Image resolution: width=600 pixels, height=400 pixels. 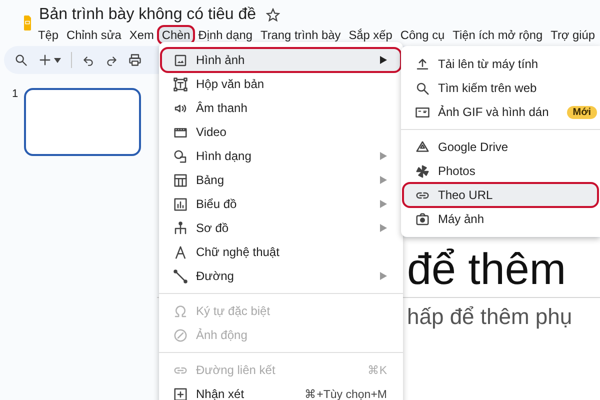 I want to click on menu-bar-item: Chèn, so click(x=176, y=35).